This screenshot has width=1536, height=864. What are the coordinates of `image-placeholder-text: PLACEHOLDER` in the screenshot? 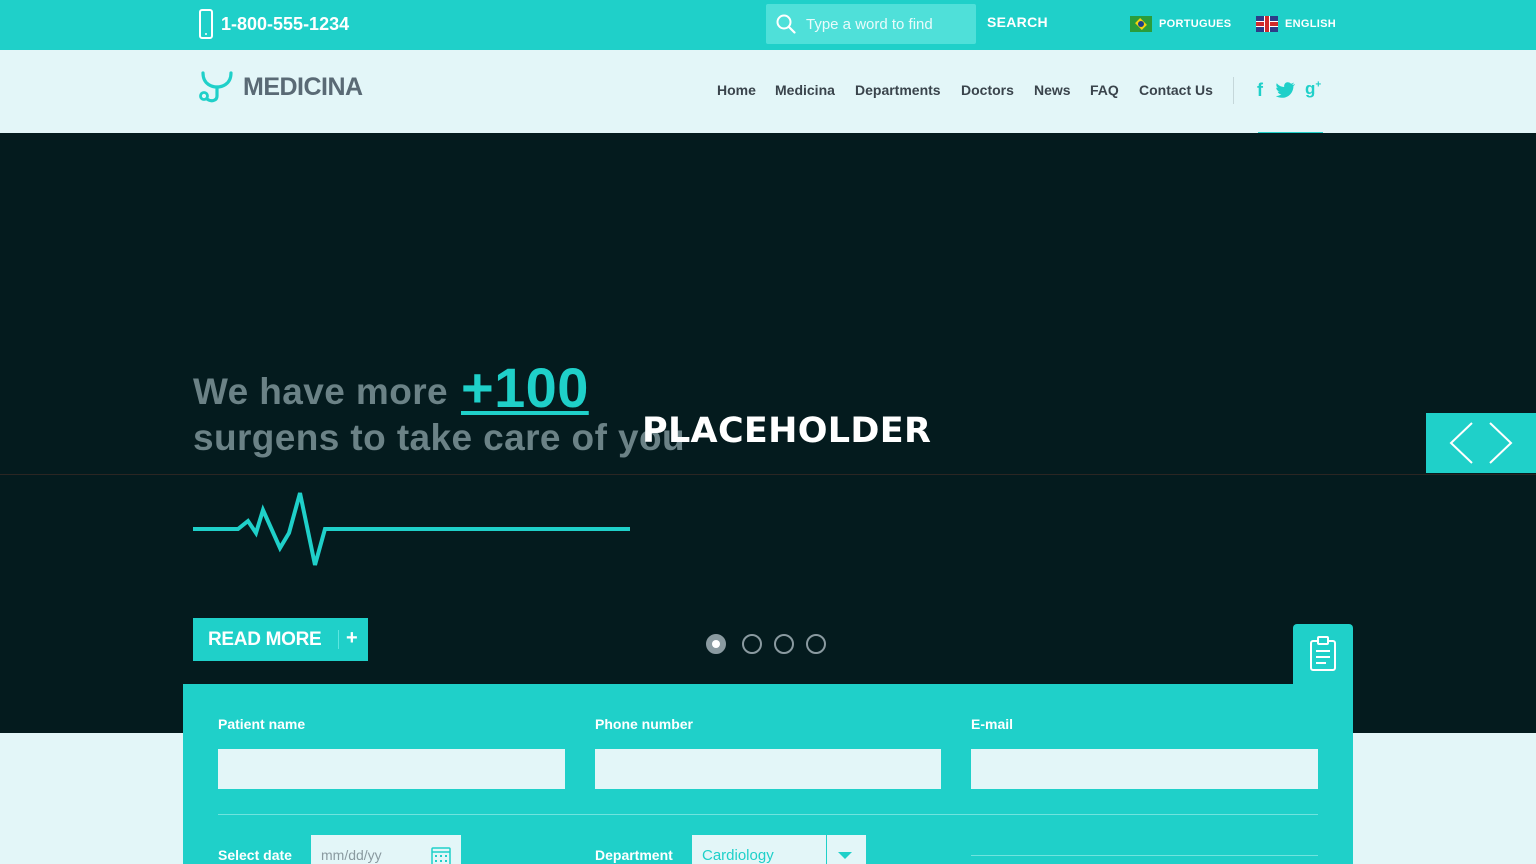 It's located at (787, 431).